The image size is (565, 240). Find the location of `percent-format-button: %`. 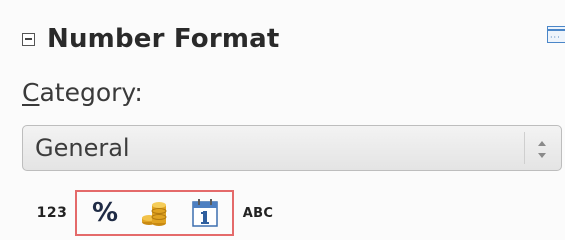

percent-format-button: % is located at coordinates (105, 213).